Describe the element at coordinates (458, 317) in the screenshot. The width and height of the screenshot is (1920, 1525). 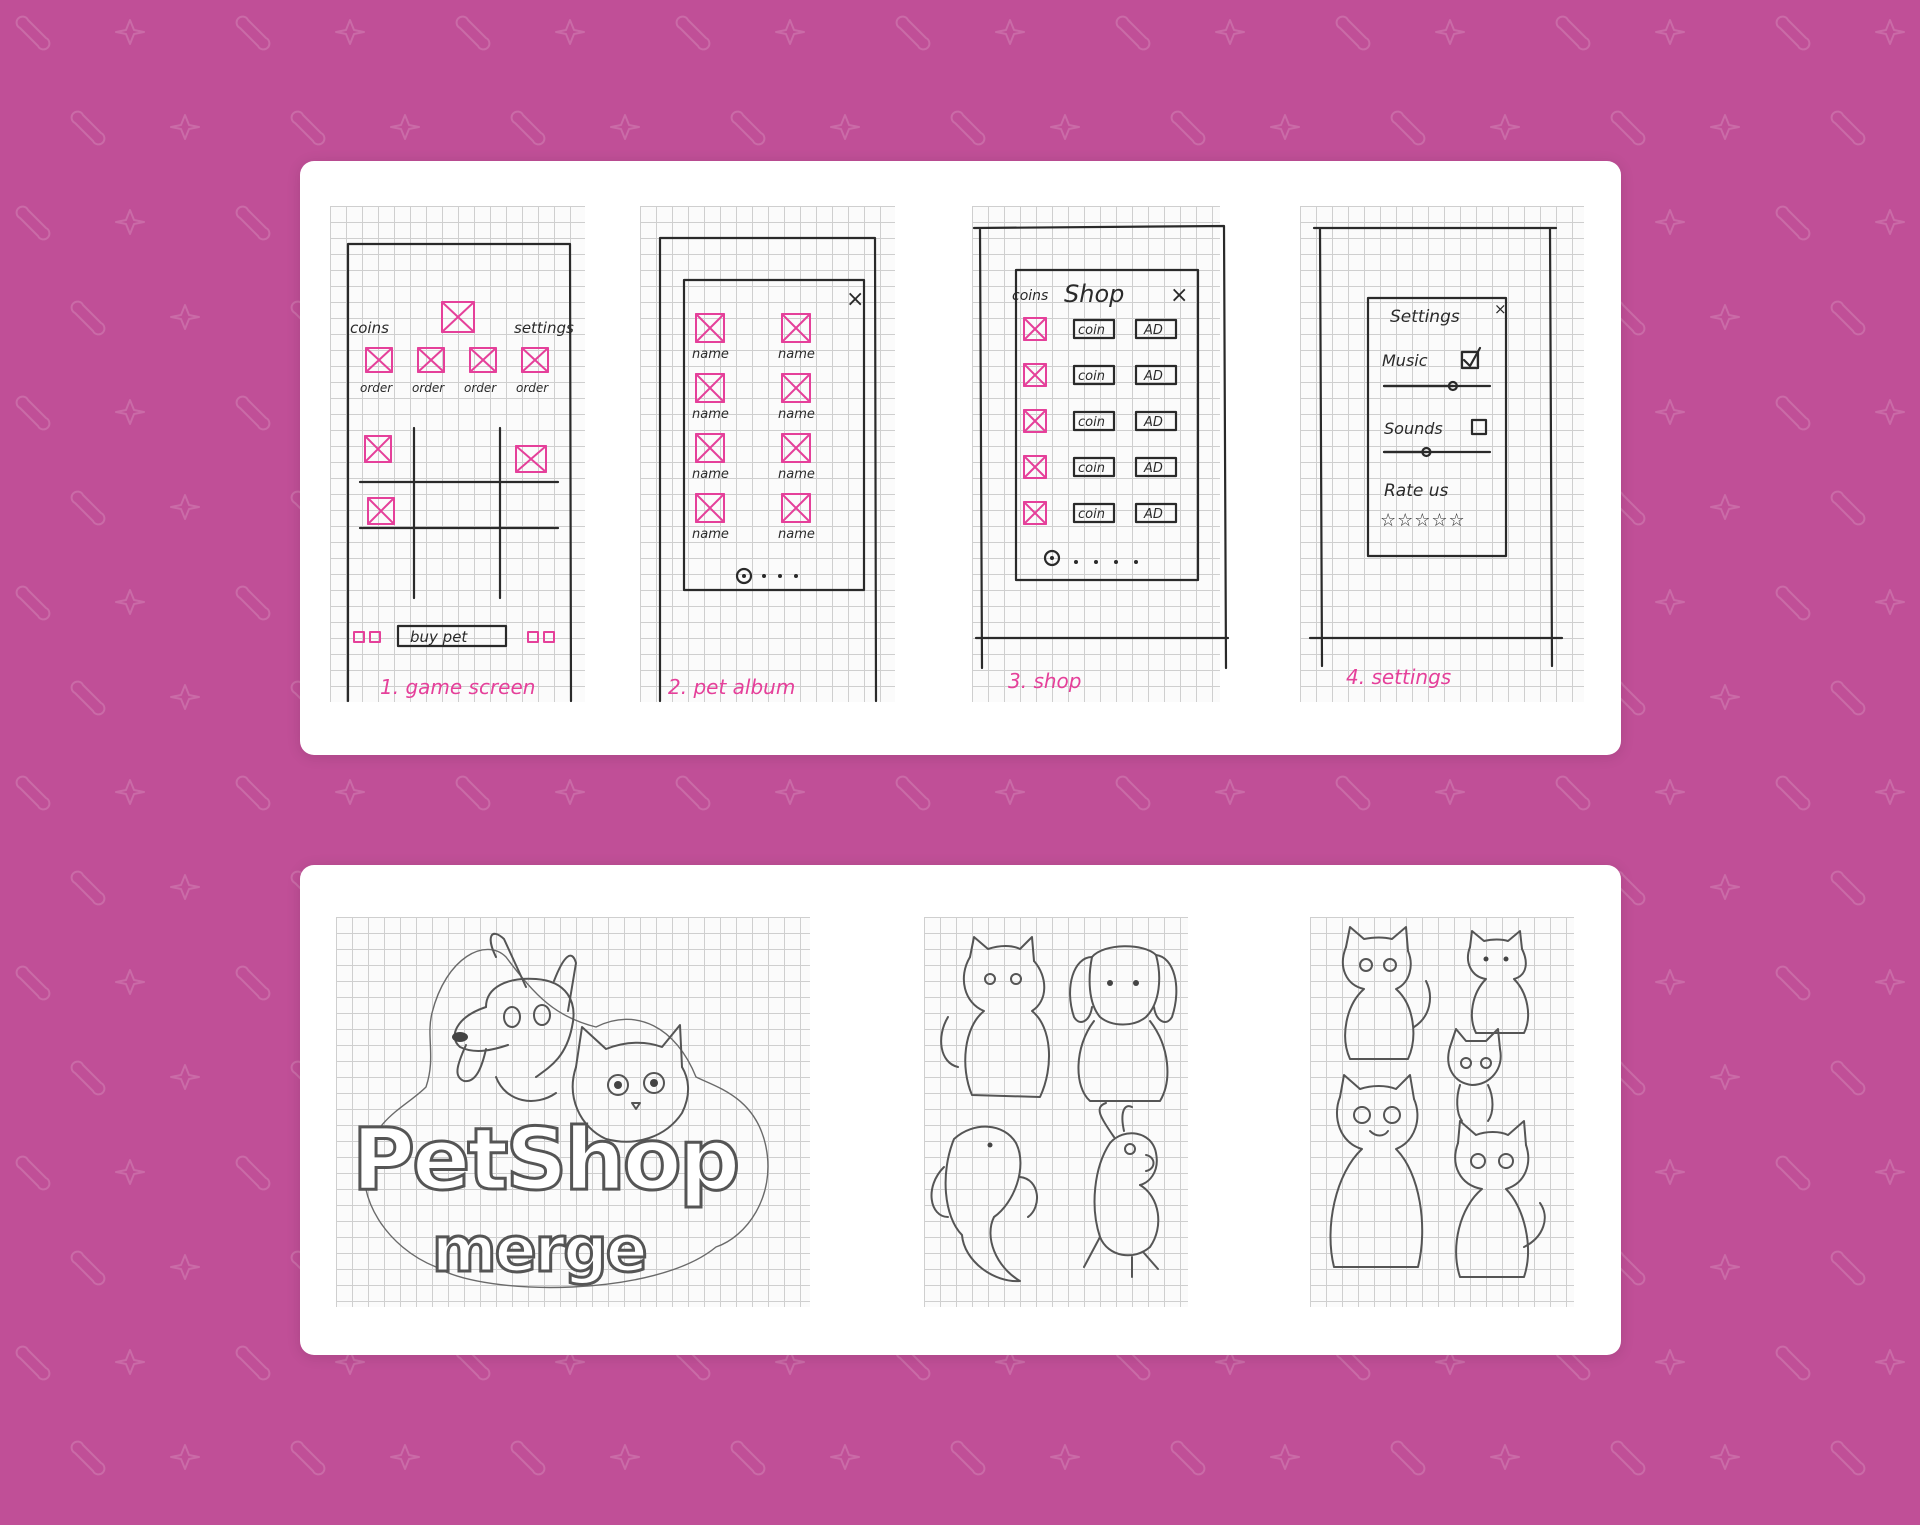
I see `logo-placeholder` at that location.